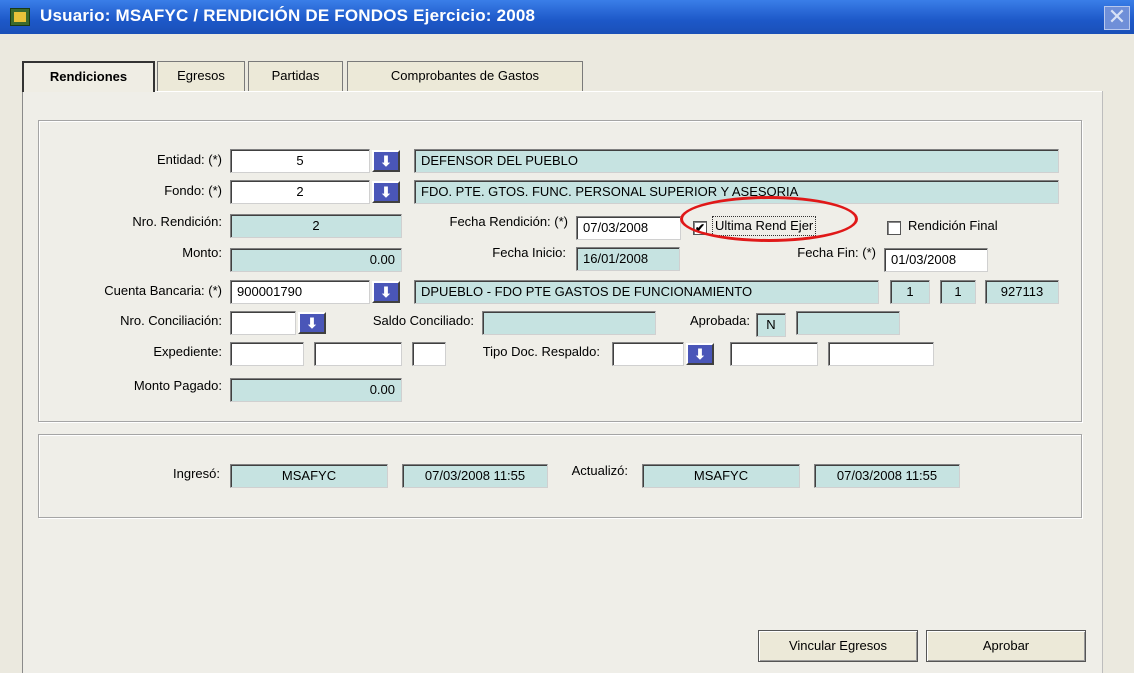 This screenshot has width=1134, height=673. I want to click on rendicion-final-checkbox, so click(894, 228).